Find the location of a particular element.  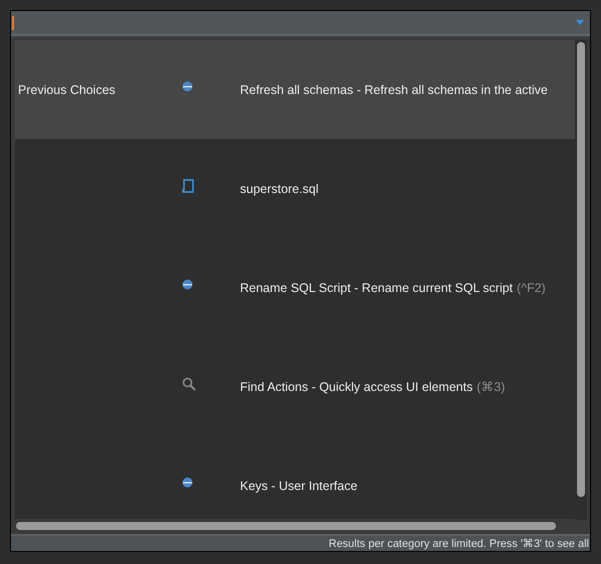

result-text: Find Actions - Quickly access UI elements is located at coordinates (356, 387).